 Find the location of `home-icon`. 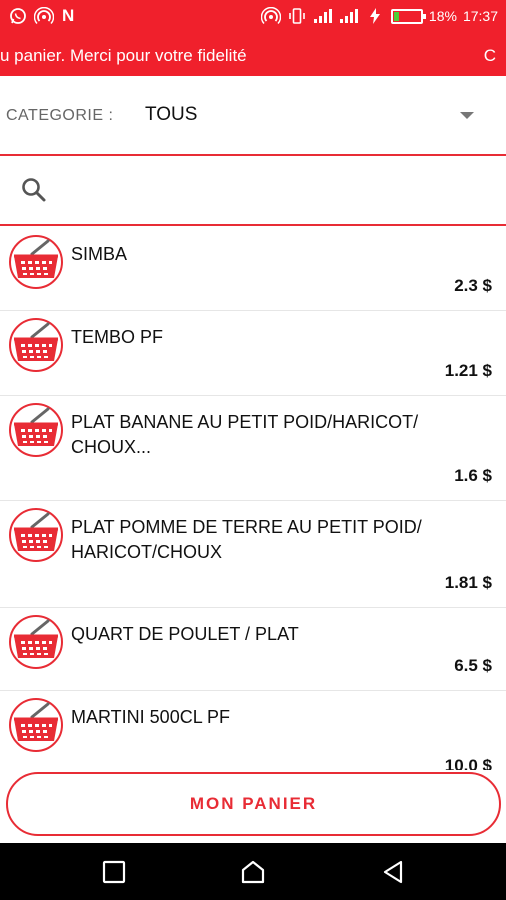

home-icon is located at coordinates (253, 872).